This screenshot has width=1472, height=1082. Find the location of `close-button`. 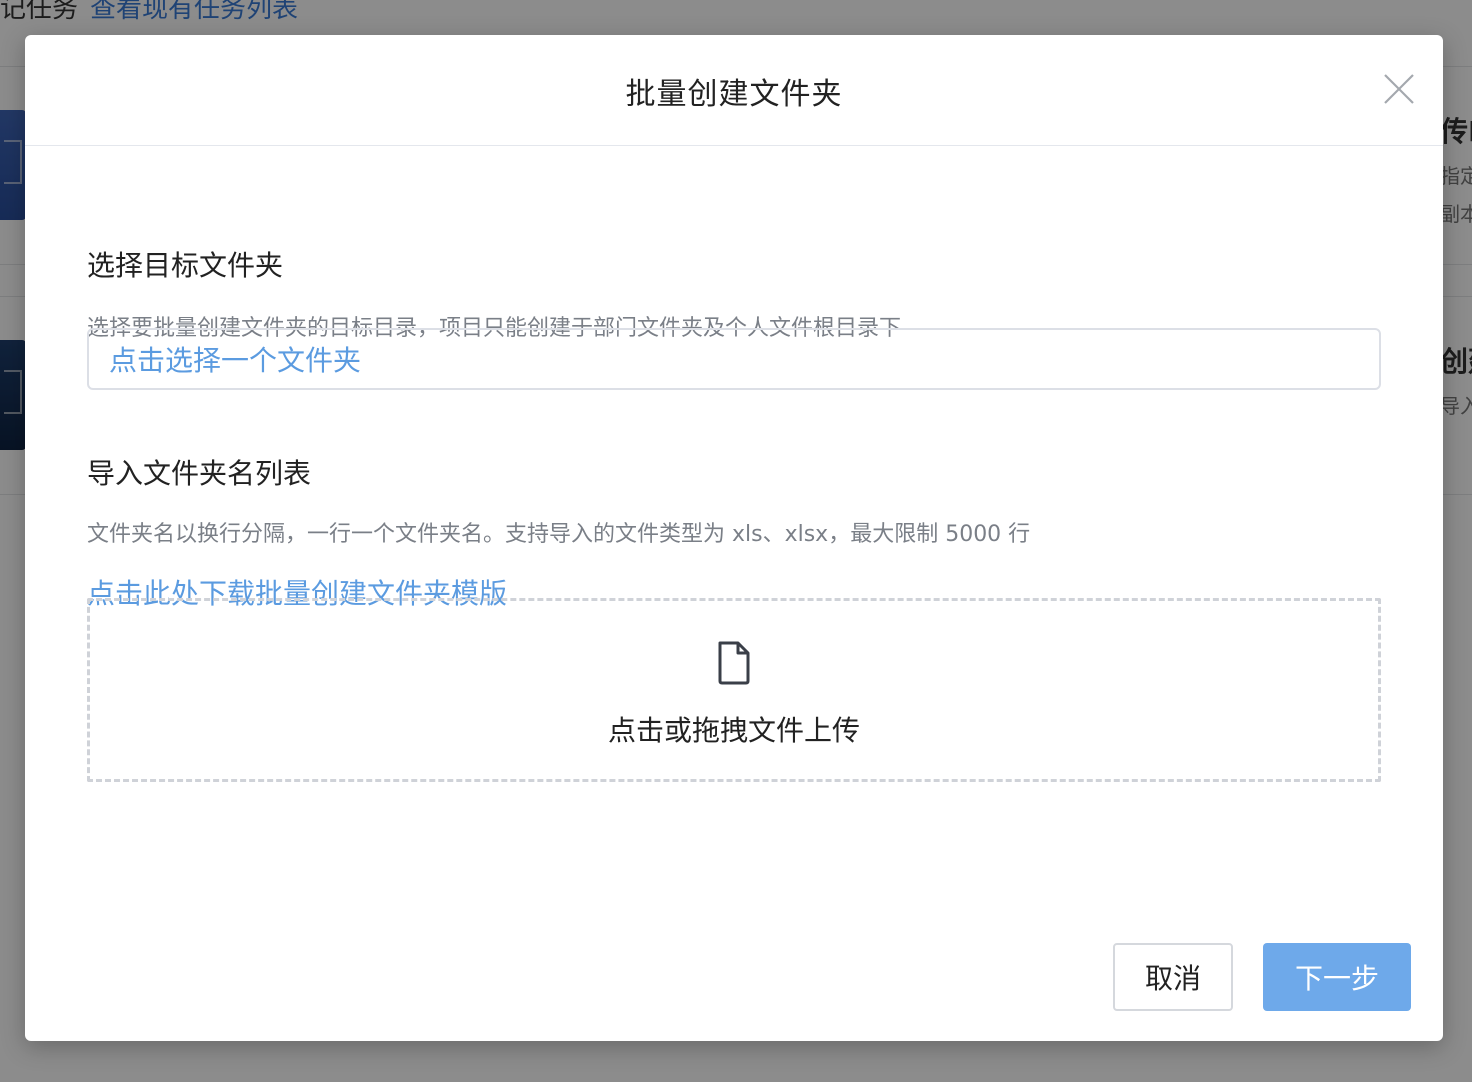

close-button is located at coordinates (1399, 89).